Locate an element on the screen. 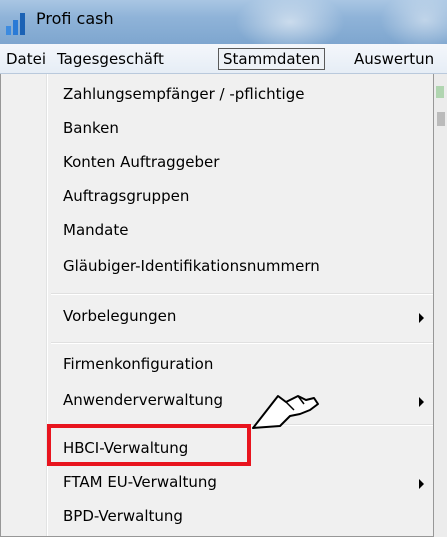  hbci-highlight-box is located at coordinates (149, 445).